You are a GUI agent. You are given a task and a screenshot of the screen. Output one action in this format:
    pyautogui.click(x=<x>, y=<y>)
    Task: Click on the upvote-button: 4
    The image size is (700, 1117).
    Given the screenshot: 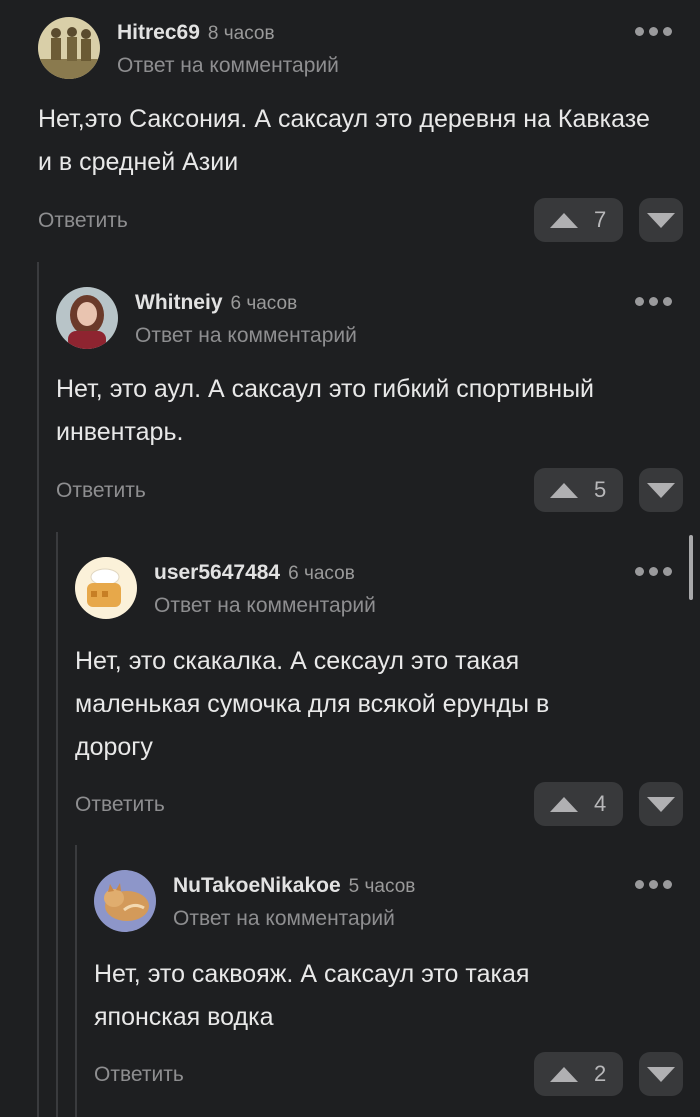 What is the action you would take?
    pyautogui.click(x=578, y=804)
    